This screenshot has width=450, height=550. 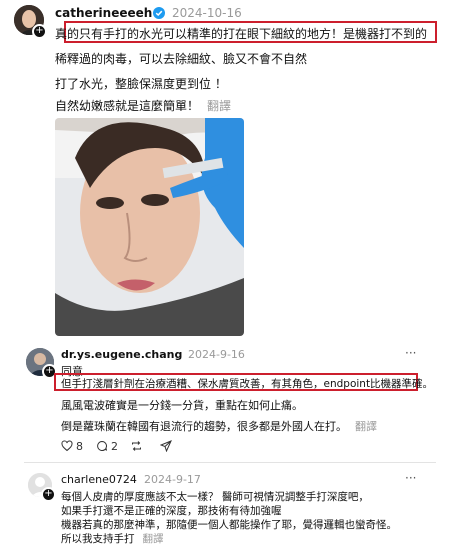 I want to click on reply-text-line: 風風電波確實是一分錢一分貨，重點在如何止痛。, so click(x=182, y=405).